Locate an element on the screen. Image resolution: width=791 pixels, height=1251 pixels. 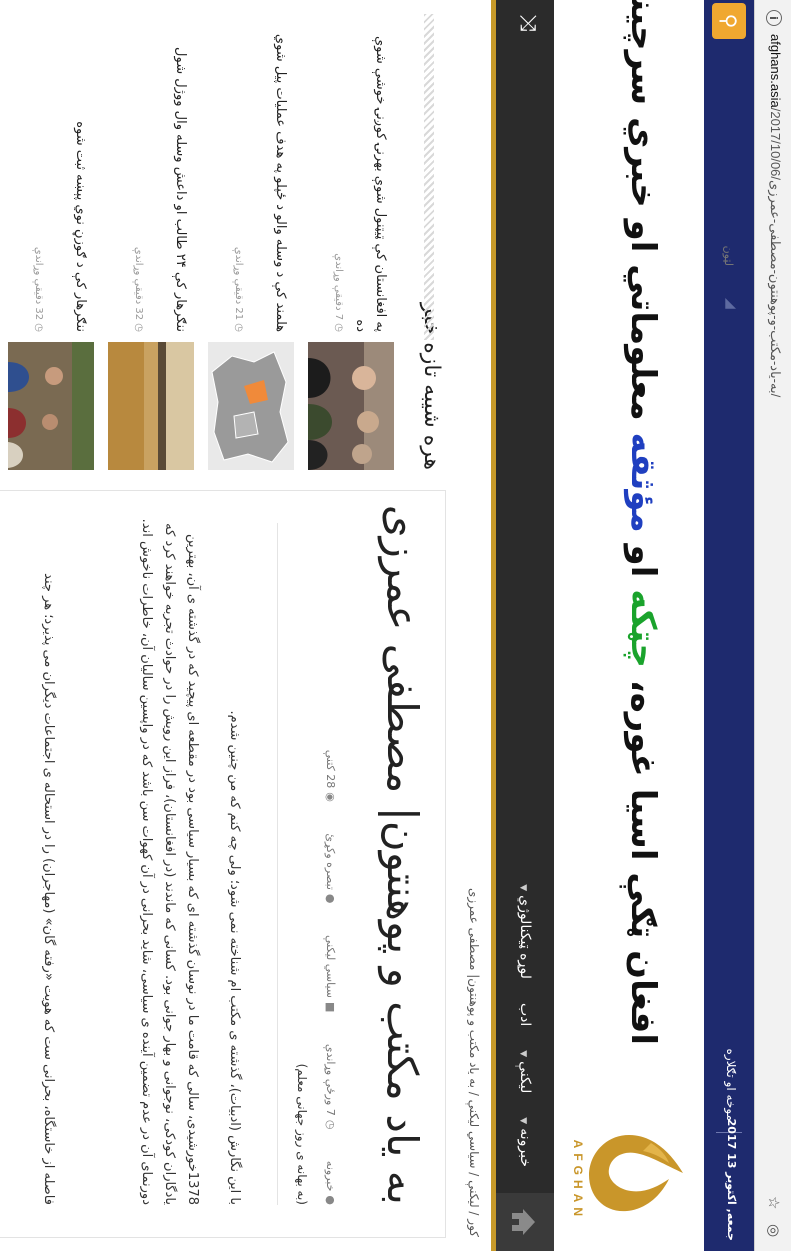
search-icon: ⚲ is located at coordinates (729, 21).